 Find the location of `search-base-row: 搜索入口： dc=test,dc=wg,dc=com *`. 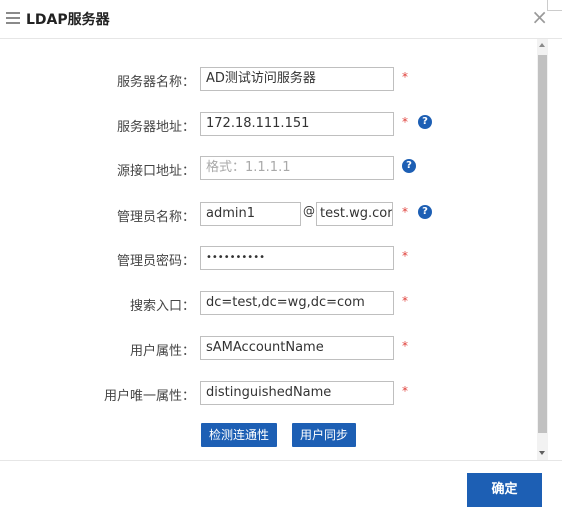

search-base-row: 搜索入口： dc=test,dc=wg,dc=com * is located at coordinates (268, 304).